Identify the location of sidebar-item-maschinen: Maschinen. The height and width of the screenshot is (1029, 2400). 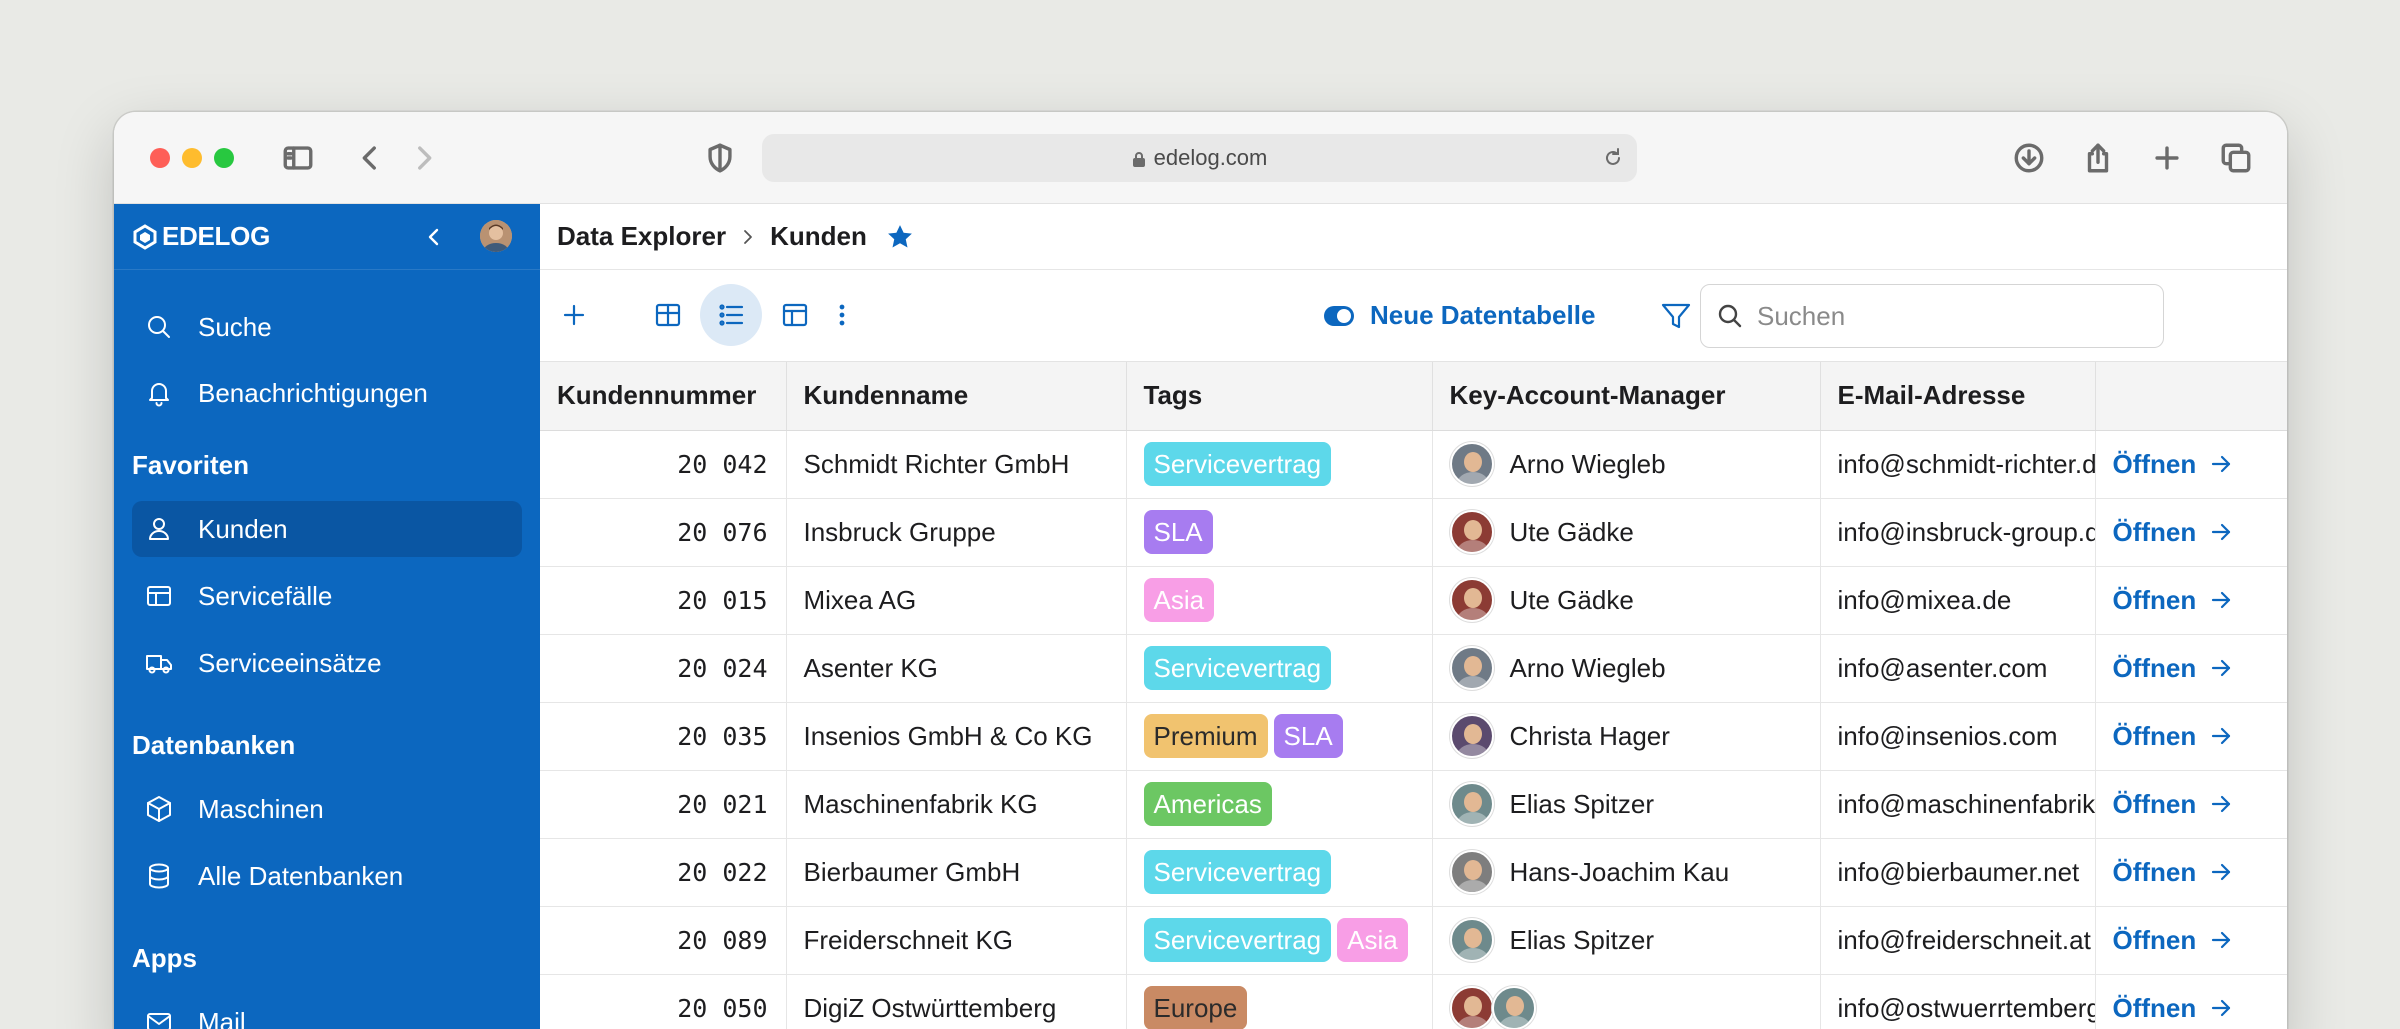
(327, 809).